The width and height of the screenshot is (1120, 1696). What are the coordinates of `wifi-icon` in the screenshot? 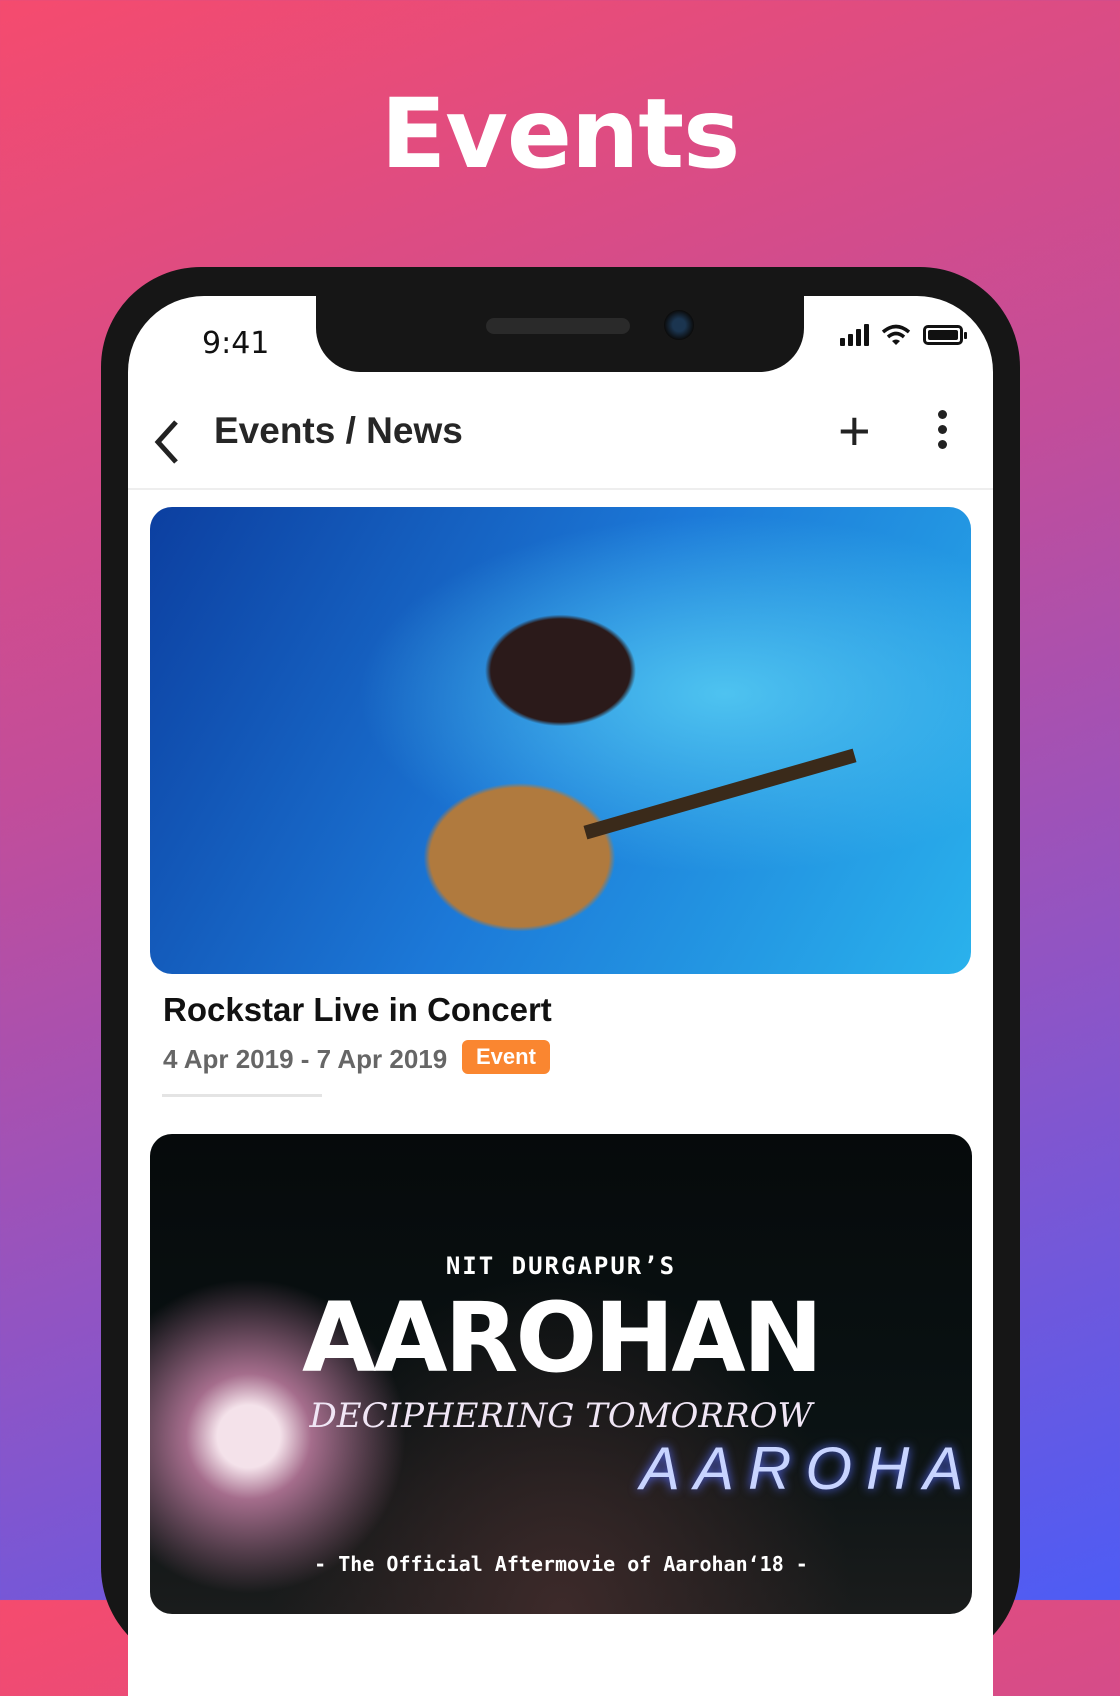 It's located at (896, 334).